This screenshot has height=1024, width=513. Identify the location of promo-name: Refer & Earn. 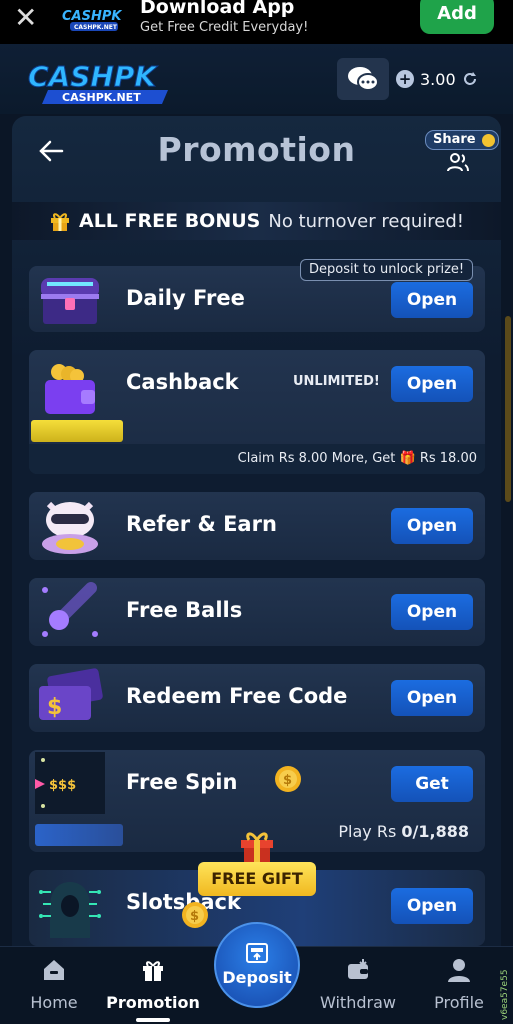
(201, 524).